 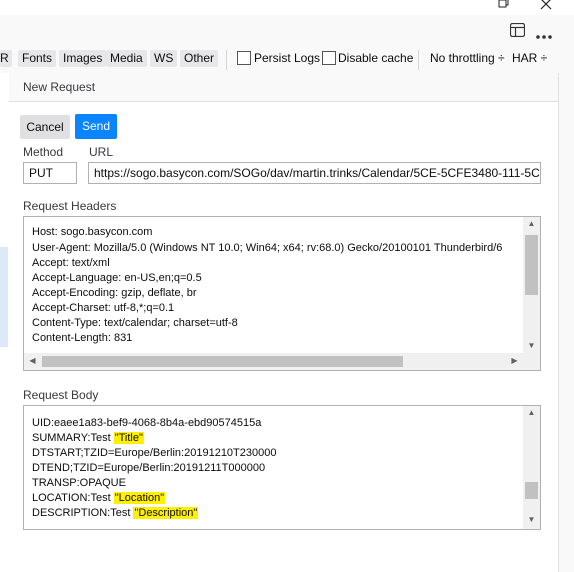 What do you see at coordinates (514, 360) in the screenshot?
I see `scroll-right-arrow-icon: ▶` at bounding box center [514, 360].